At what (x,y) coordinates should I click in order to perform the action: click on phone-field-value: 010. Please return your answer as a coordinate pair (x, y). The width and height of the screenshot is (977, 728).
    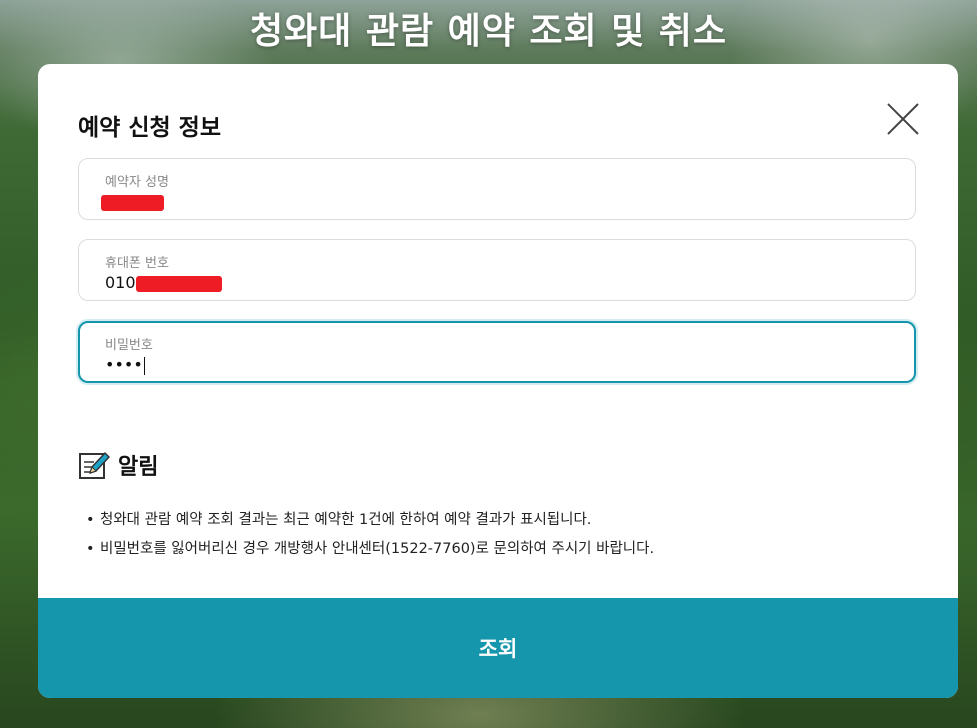
    Looking at the image, I should click on (163, 282).